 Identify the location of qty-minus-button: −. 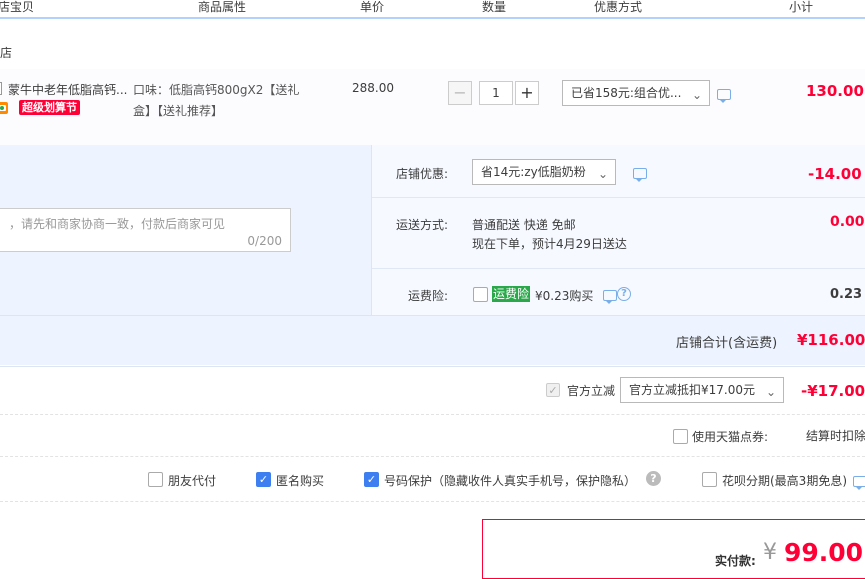
(460, 93).